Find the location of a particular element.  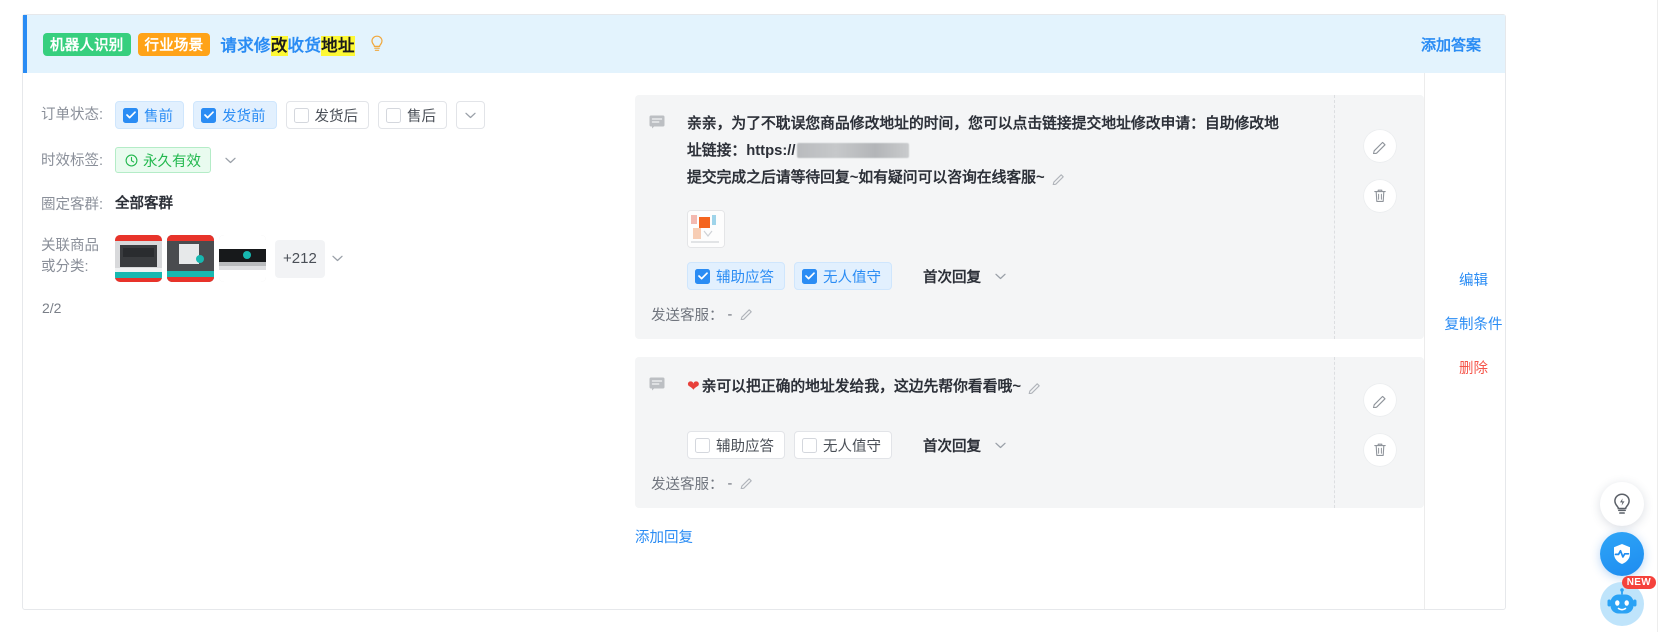

validity-value: 永久有效 is located at coordinates (172, 161).